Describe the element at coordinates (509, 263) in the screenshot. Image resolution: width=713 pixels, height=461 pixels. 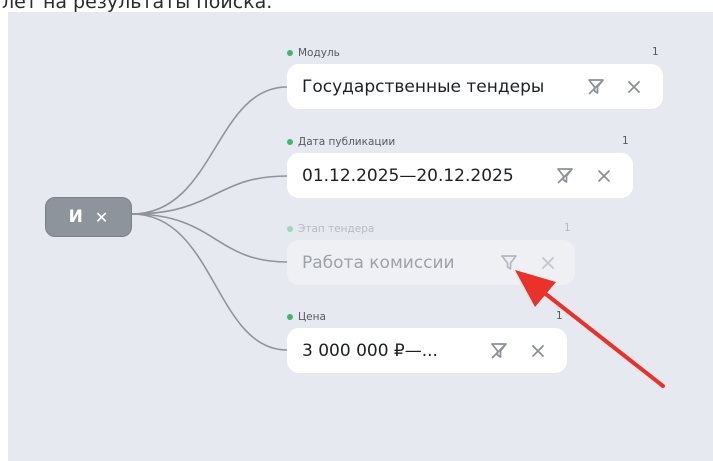
I see `filter-icon` at that location.